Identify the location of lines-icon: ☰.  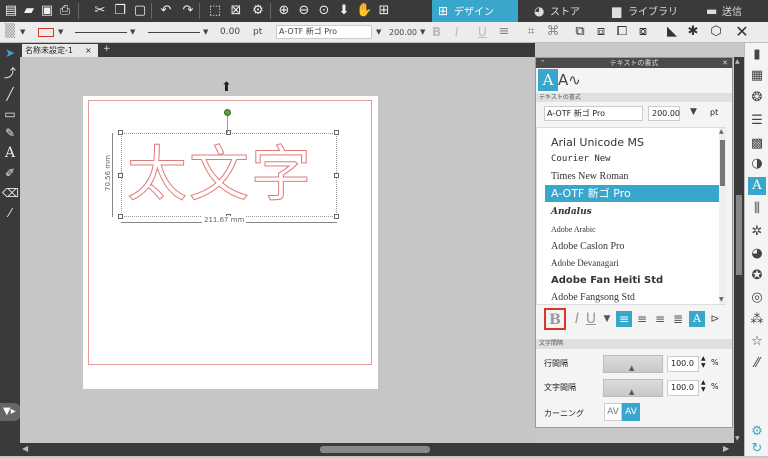
(757, 121).